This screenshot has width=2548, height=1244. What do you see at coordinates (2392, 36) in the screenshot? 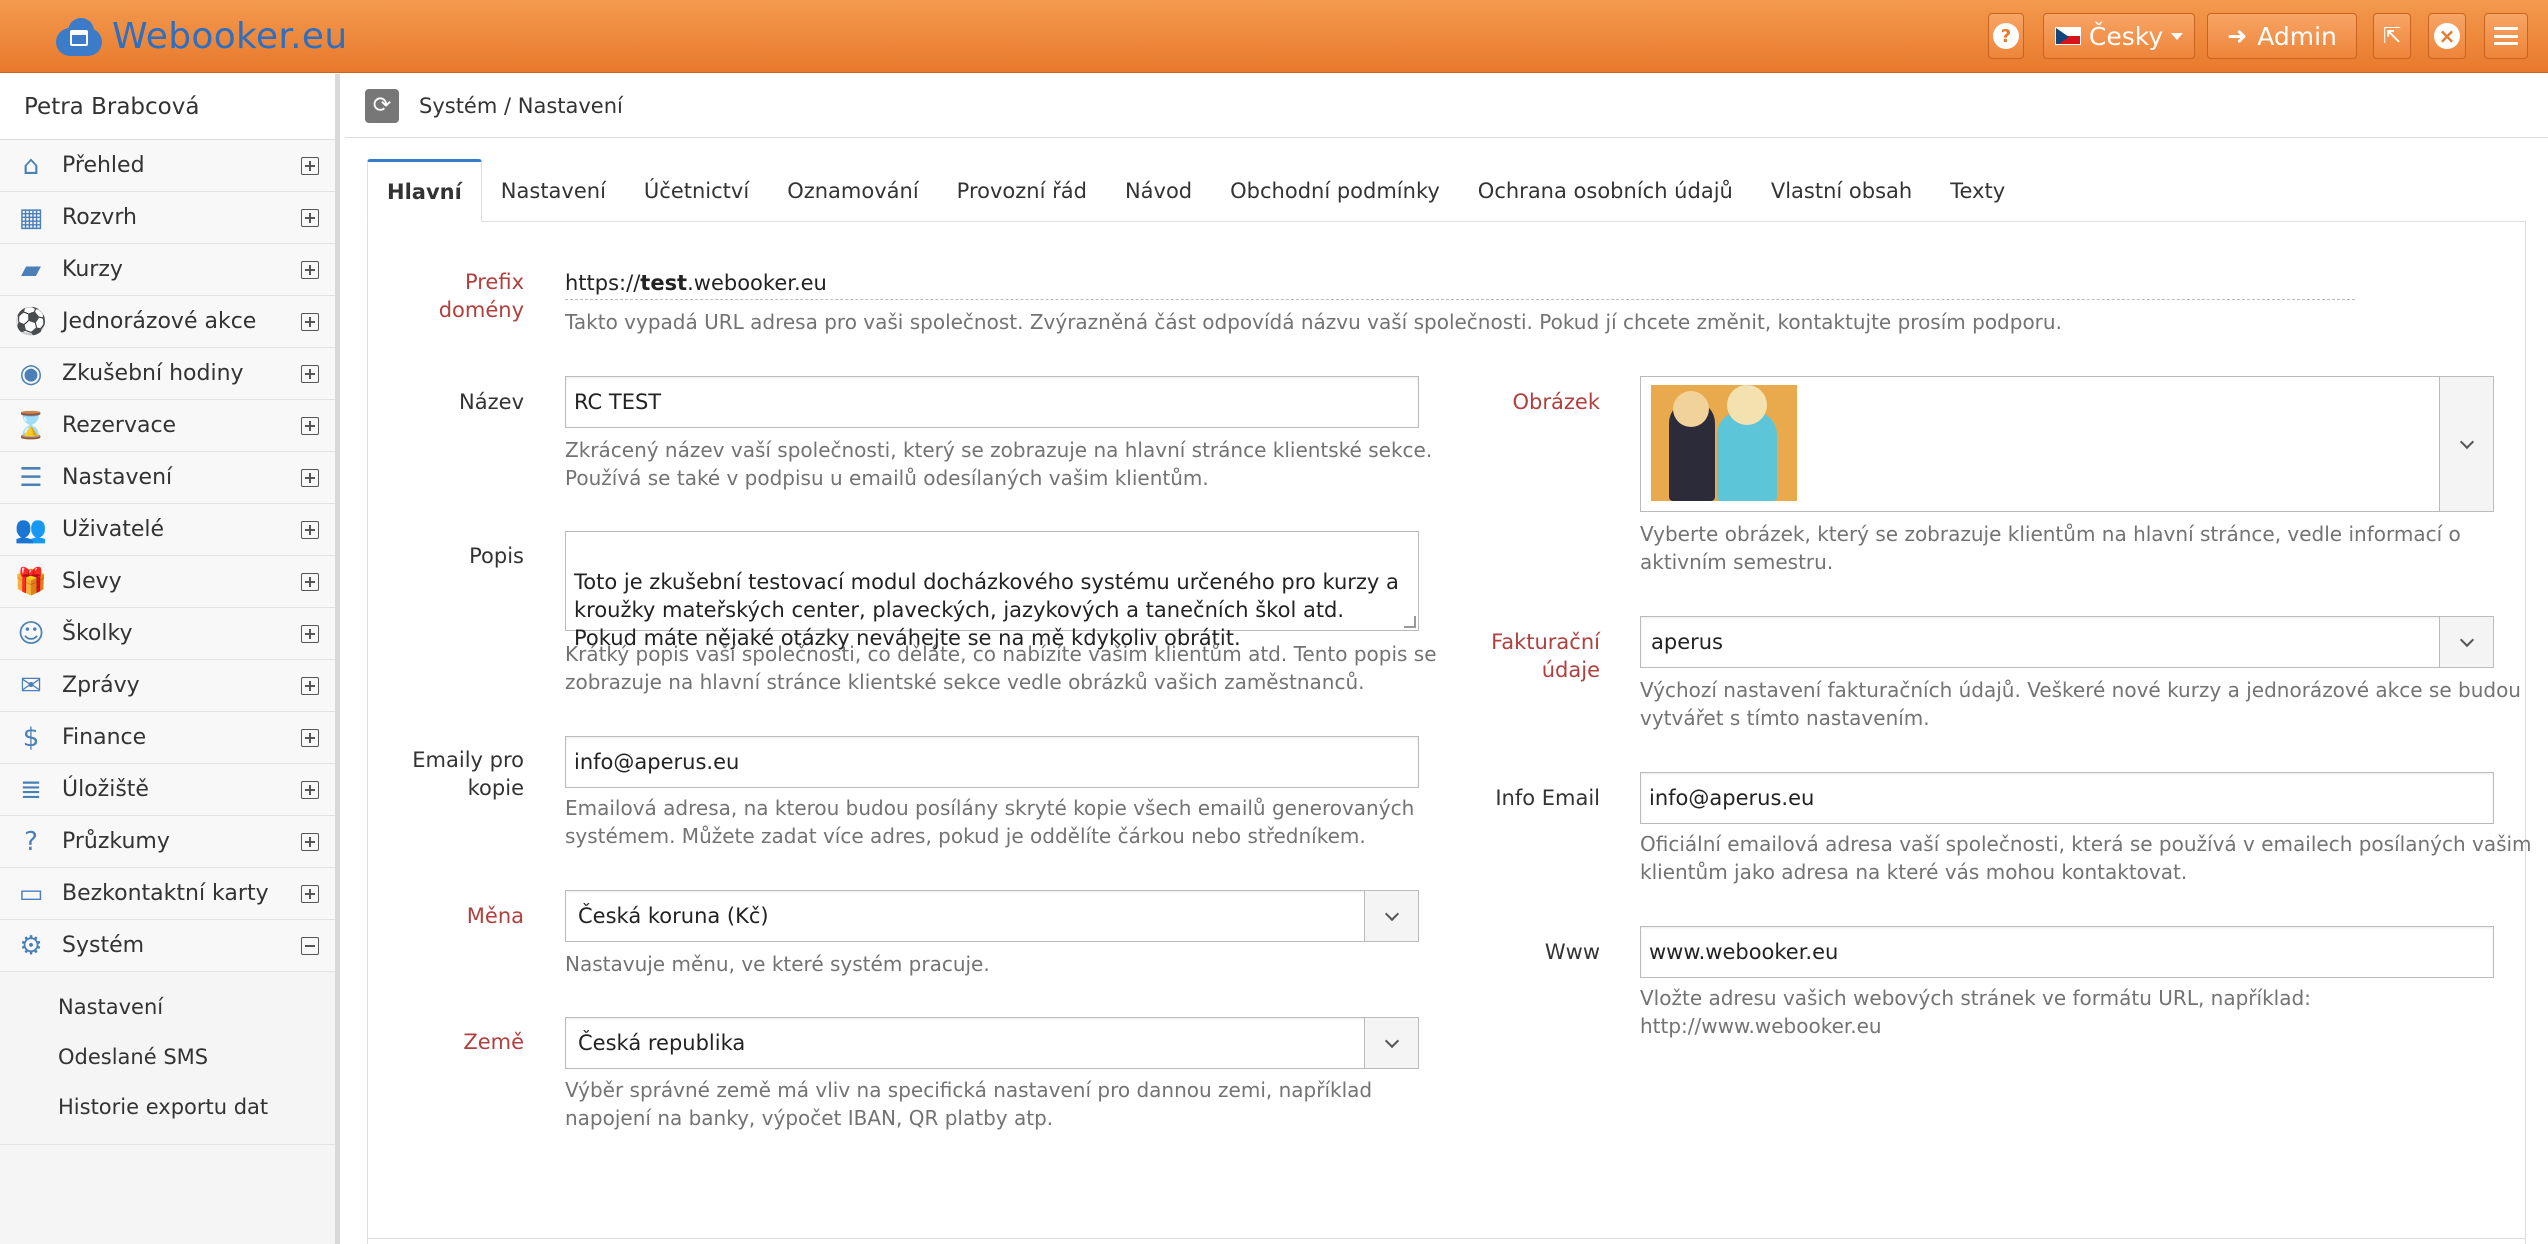
I see `external-link-button: ⇱` at bounding box center [2392, 36].